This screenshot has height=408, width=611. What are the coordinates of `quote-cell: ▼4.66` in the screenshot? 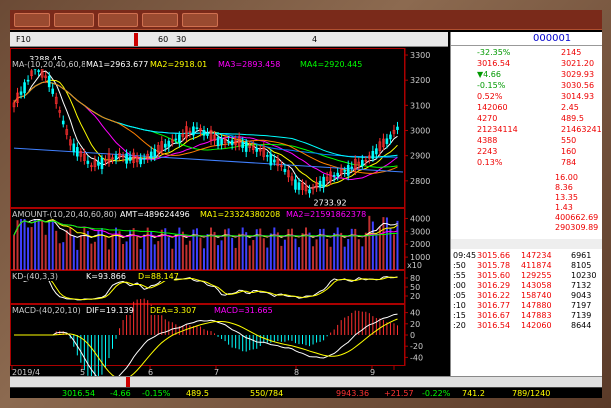 It's located at (489, 74).